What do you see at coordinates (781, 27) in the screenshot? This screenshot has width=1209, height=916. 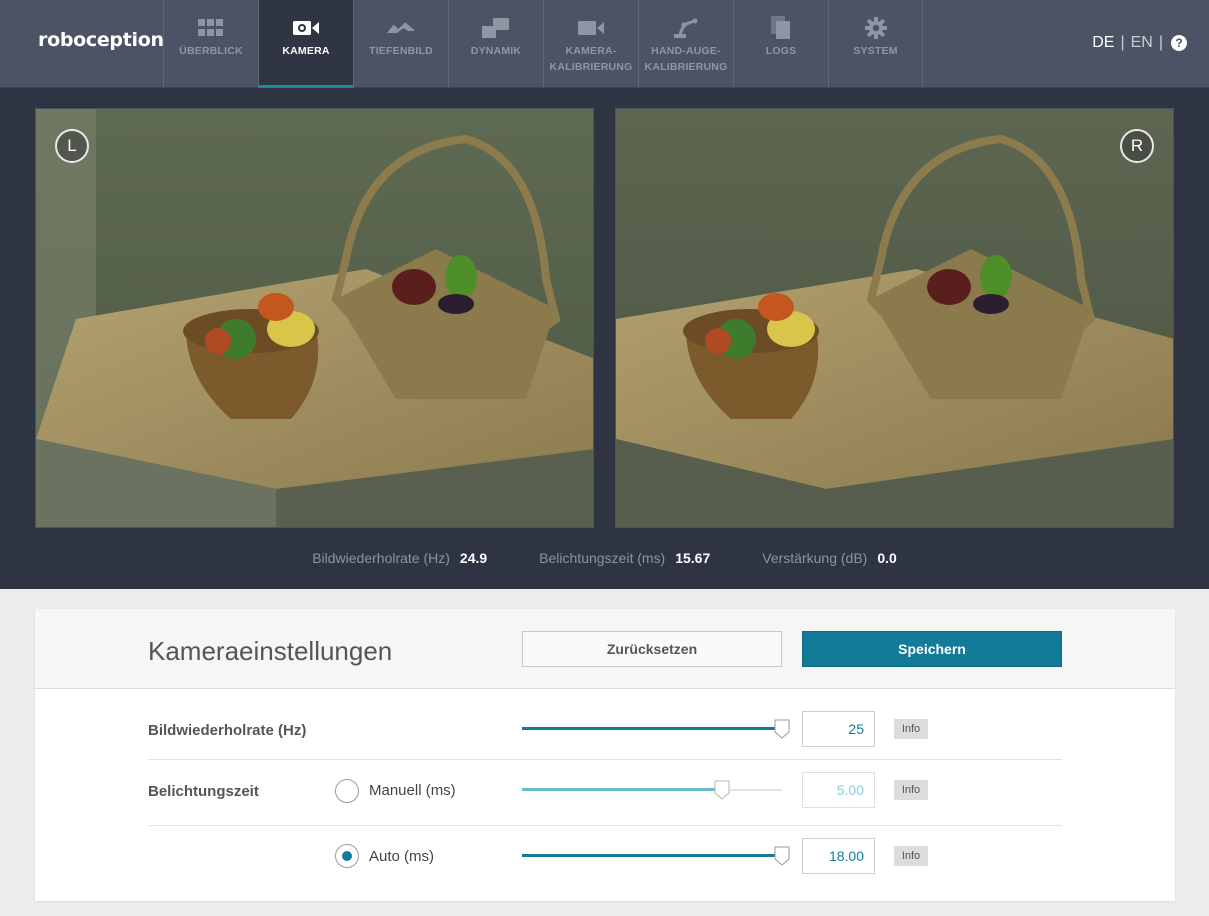 I see `document-icon` at bounding box center [781, 27].